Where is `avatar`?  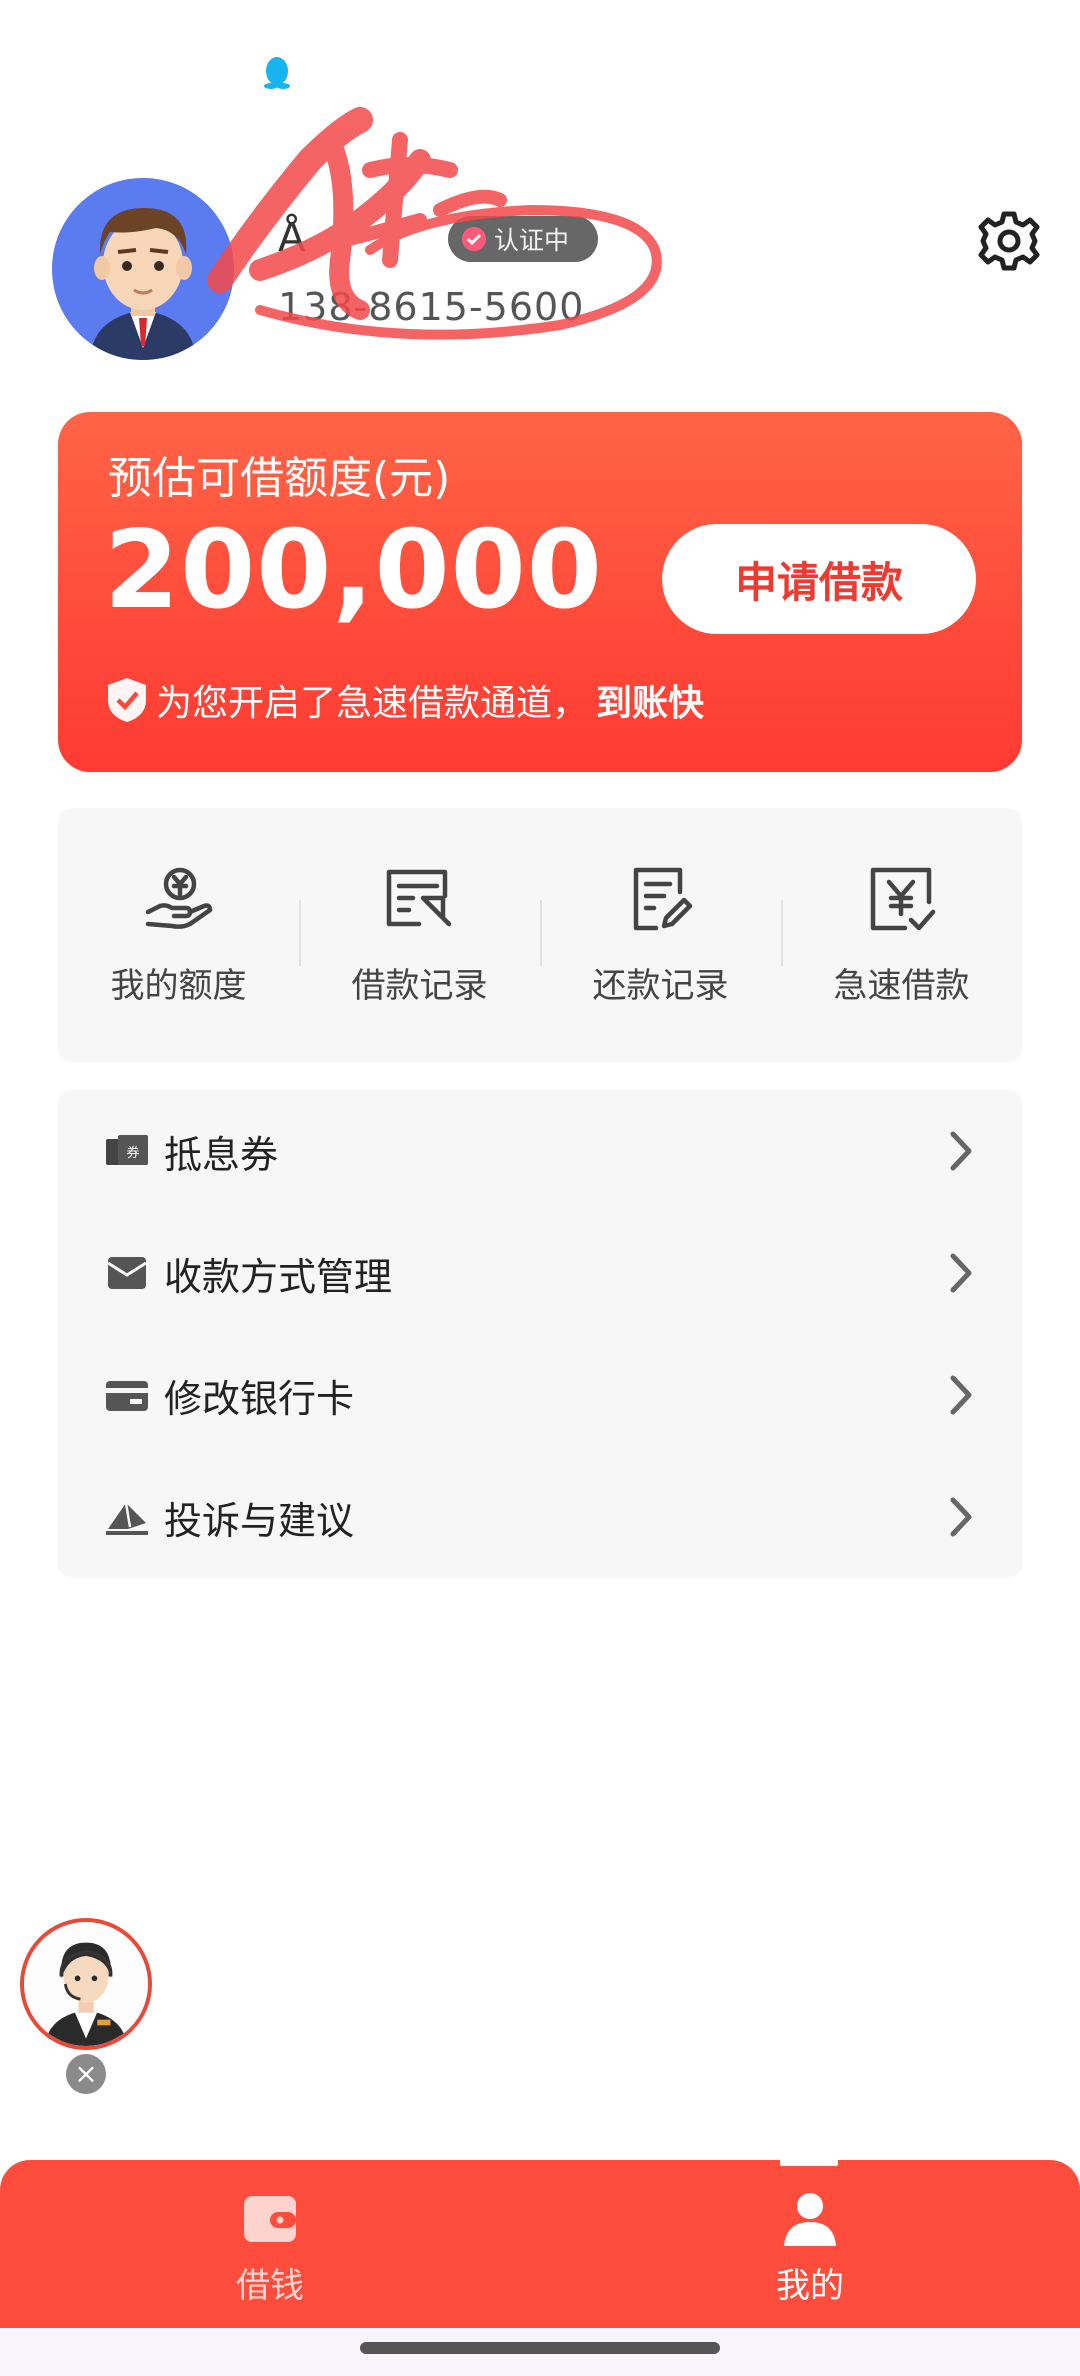 avatar is located at coordinates (143, 269).